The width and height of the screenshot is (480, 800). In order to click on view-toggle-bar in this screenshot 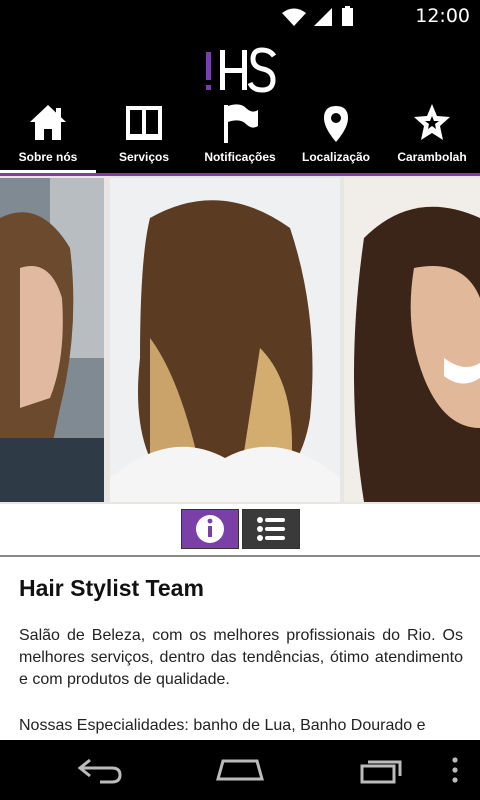, I will do `click(240, 530)`.